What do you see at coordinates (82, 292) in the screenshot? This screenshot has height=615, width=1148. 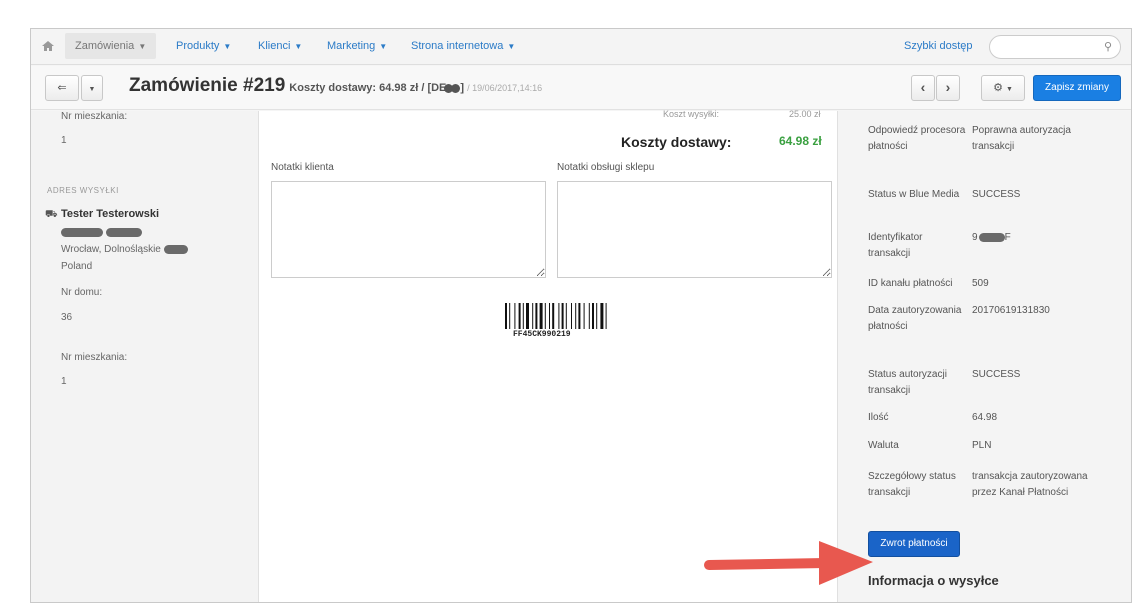 I see `house-number-label: Nr domu:` at bounding box center [82, 292].